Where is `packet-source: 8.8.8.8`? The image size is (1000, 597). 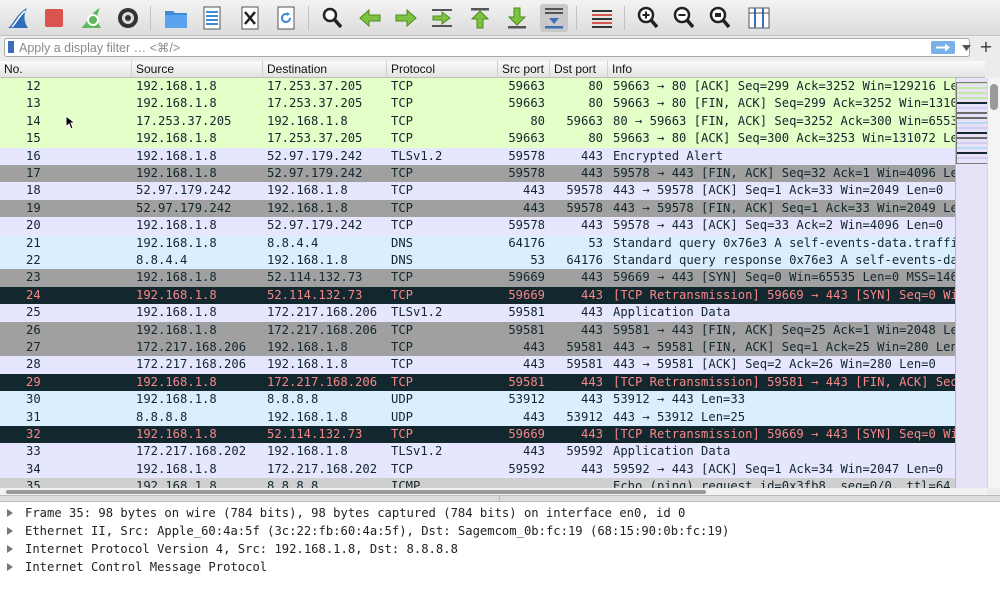
packet-source: 8.8.8.8 is located at coordinates (162, 416).